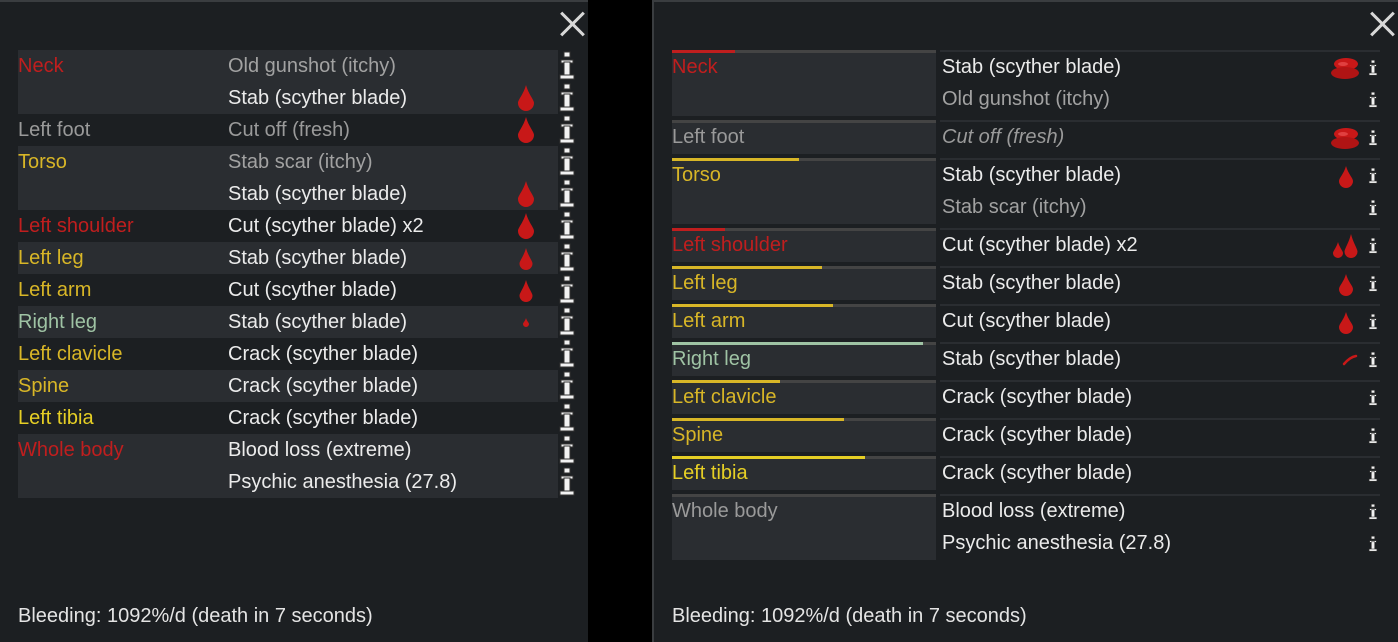  I want to click on table-row: Left tibia Crack (scyther blade), so click(298, 418).